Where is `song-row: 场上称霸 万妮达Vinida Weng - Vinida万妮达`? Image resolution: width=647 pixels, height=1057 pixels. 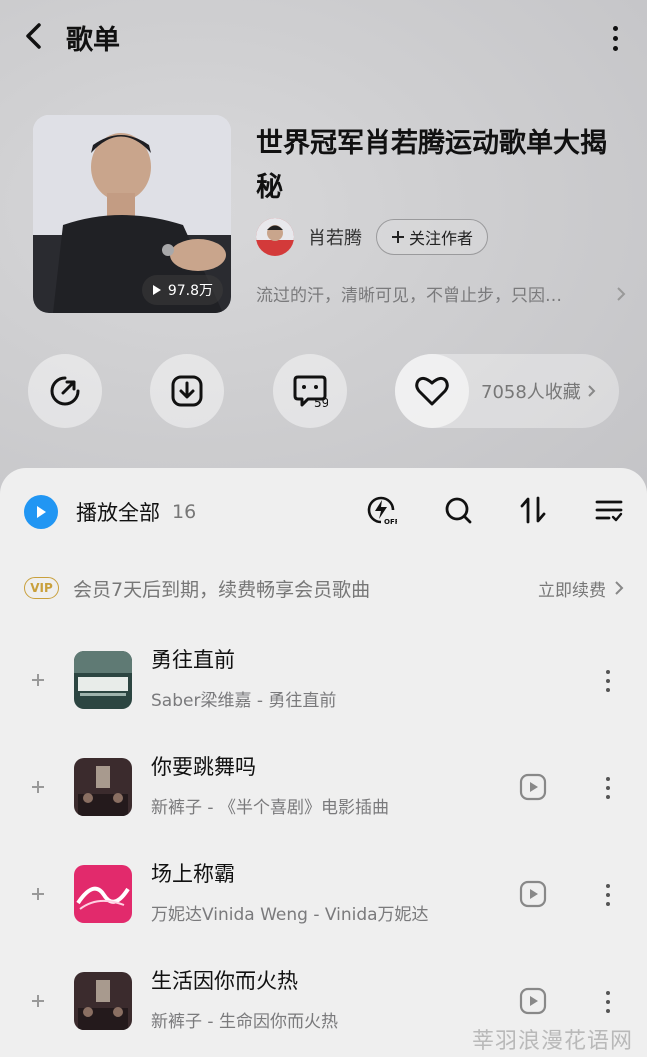 song-row: 场上称霸 万妮达Vinida Weng - Vinida万妮达 is located at coordinates (323, 894).